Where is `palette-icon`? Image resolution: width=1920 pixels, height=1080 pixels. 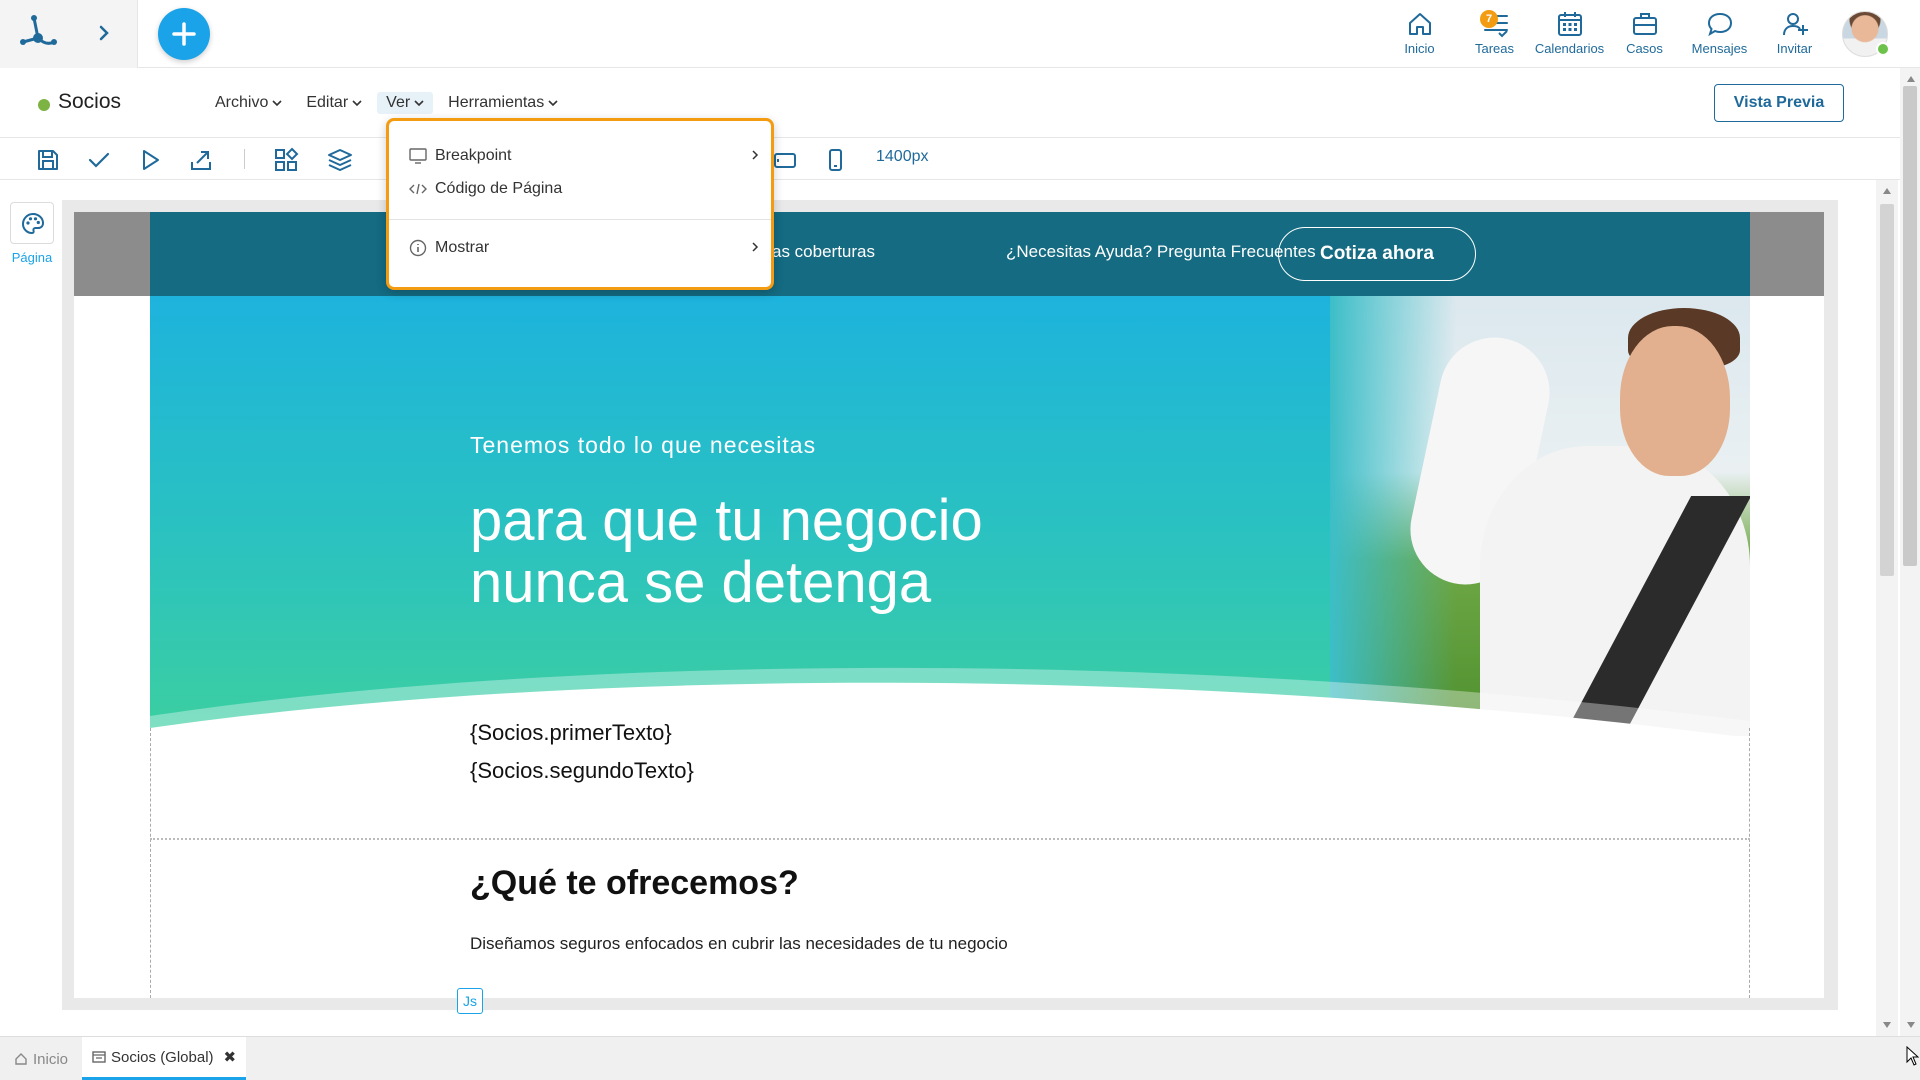 palette-icon is located at coordinates (33, 223).